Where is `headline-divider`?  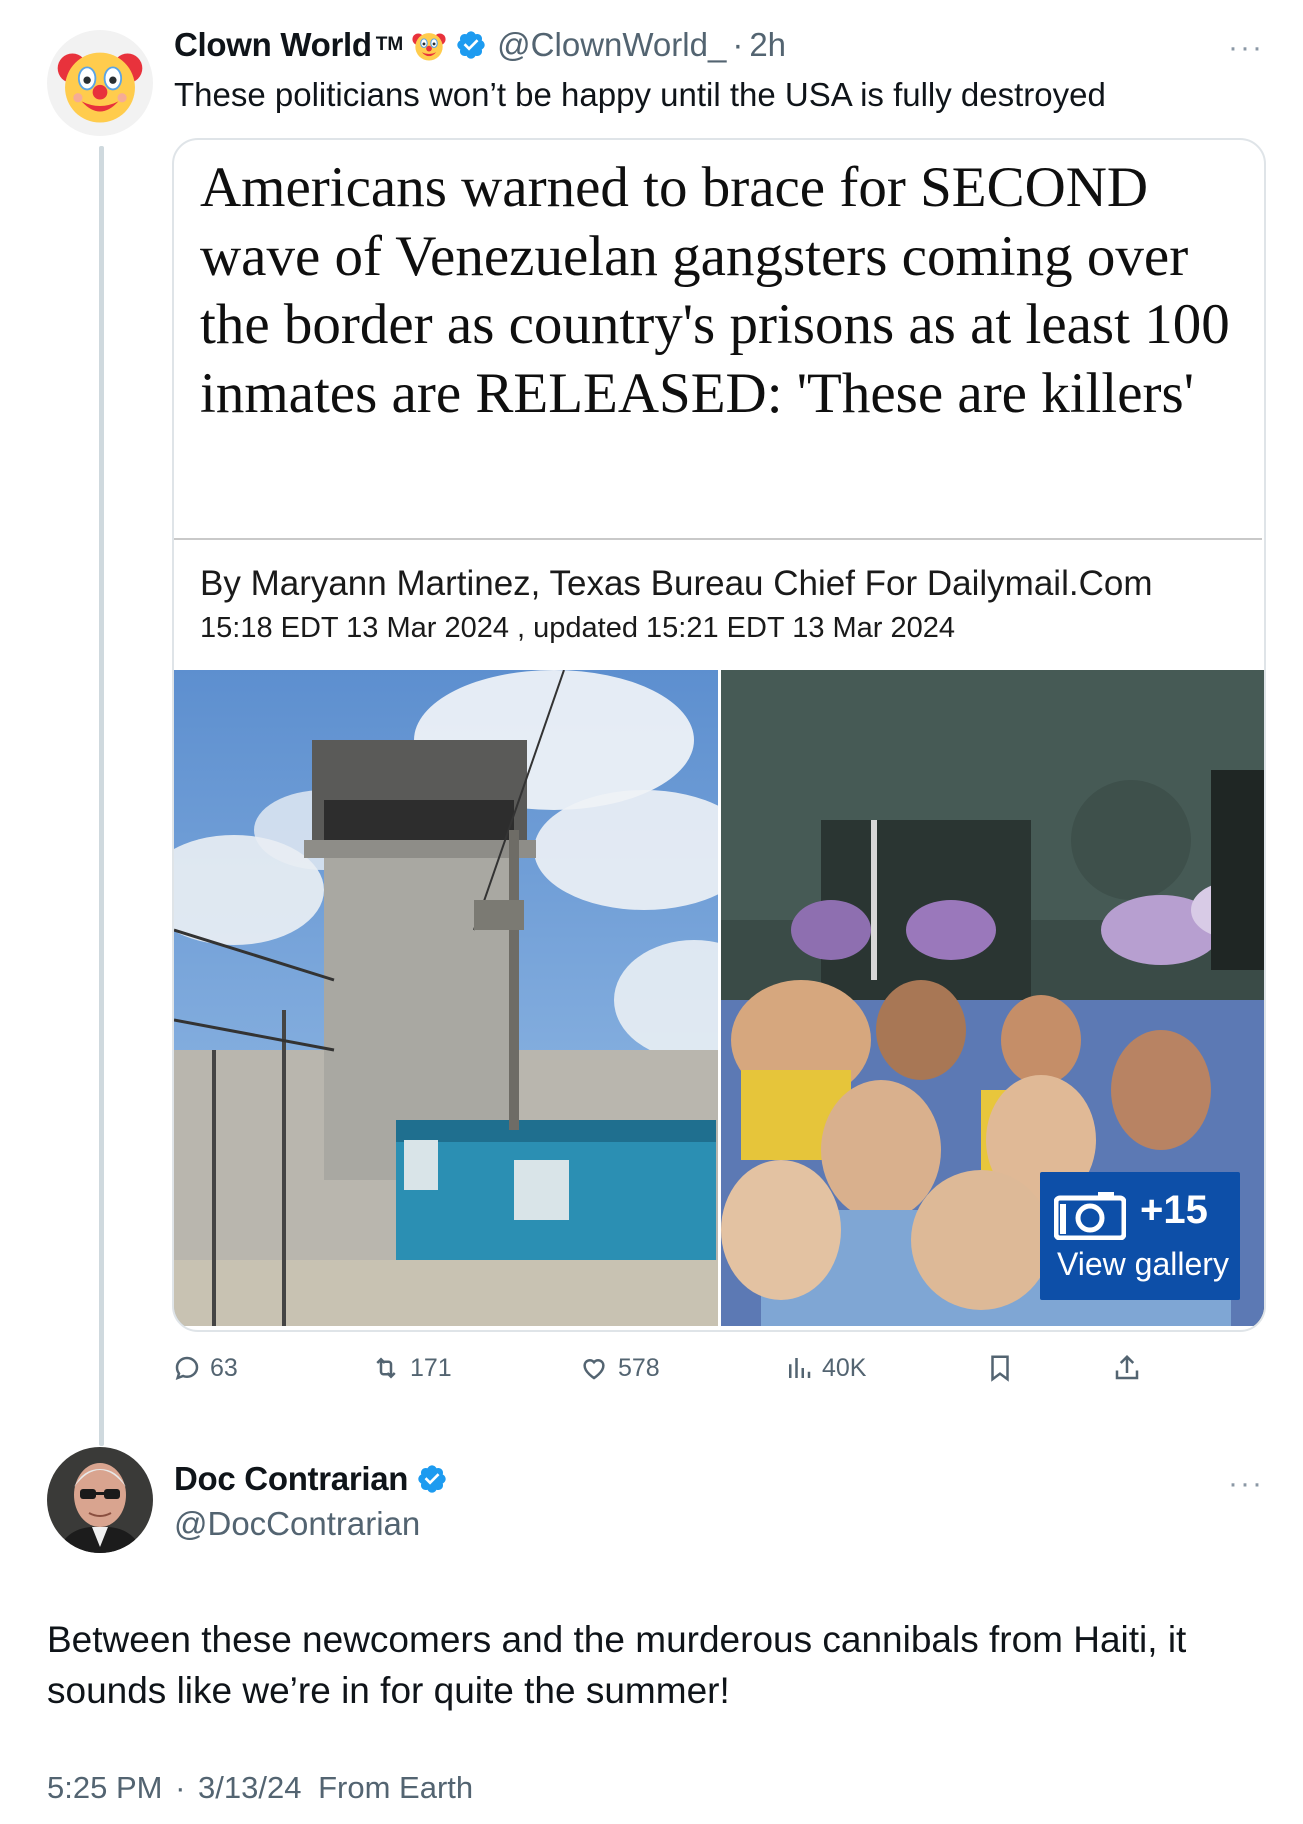 headline-divider is located at coordinates (718, 539).